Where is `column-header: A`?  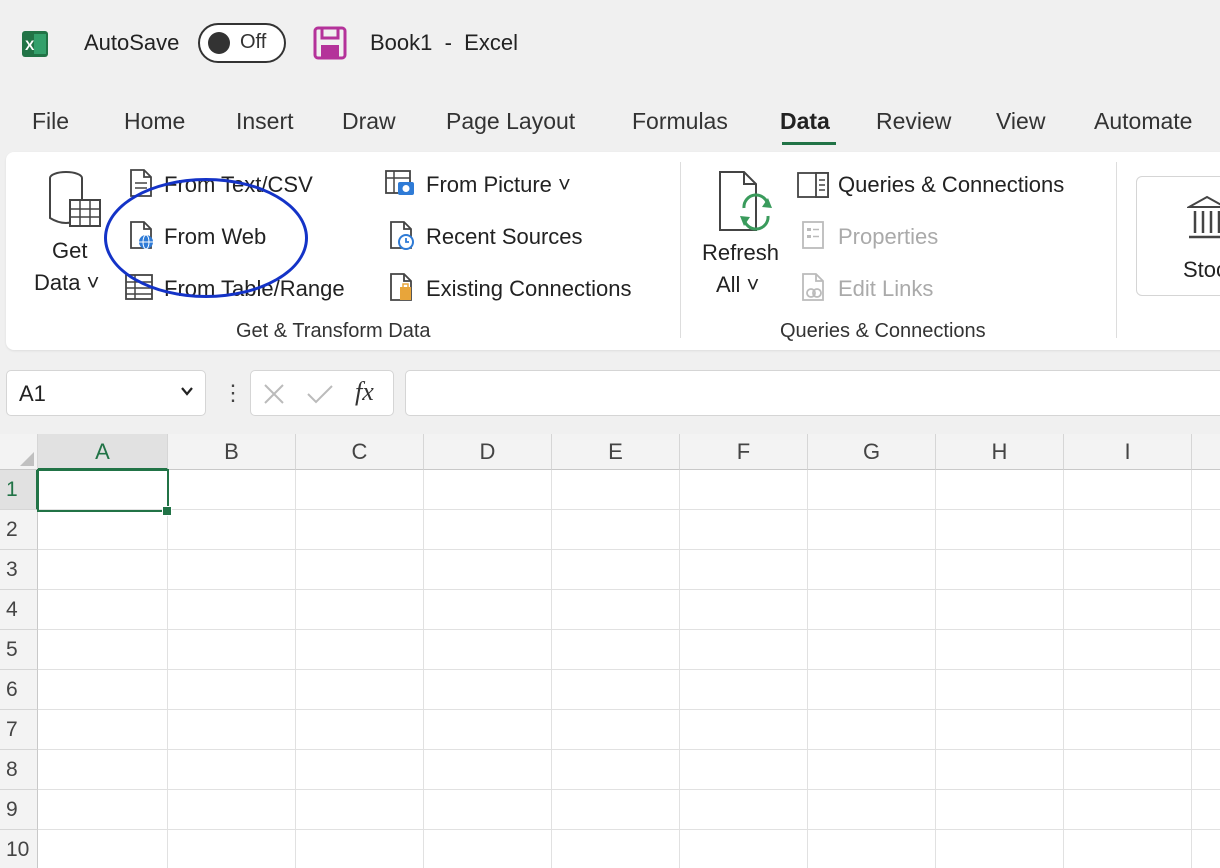
column-header: A is located at coordinates (103, 452).